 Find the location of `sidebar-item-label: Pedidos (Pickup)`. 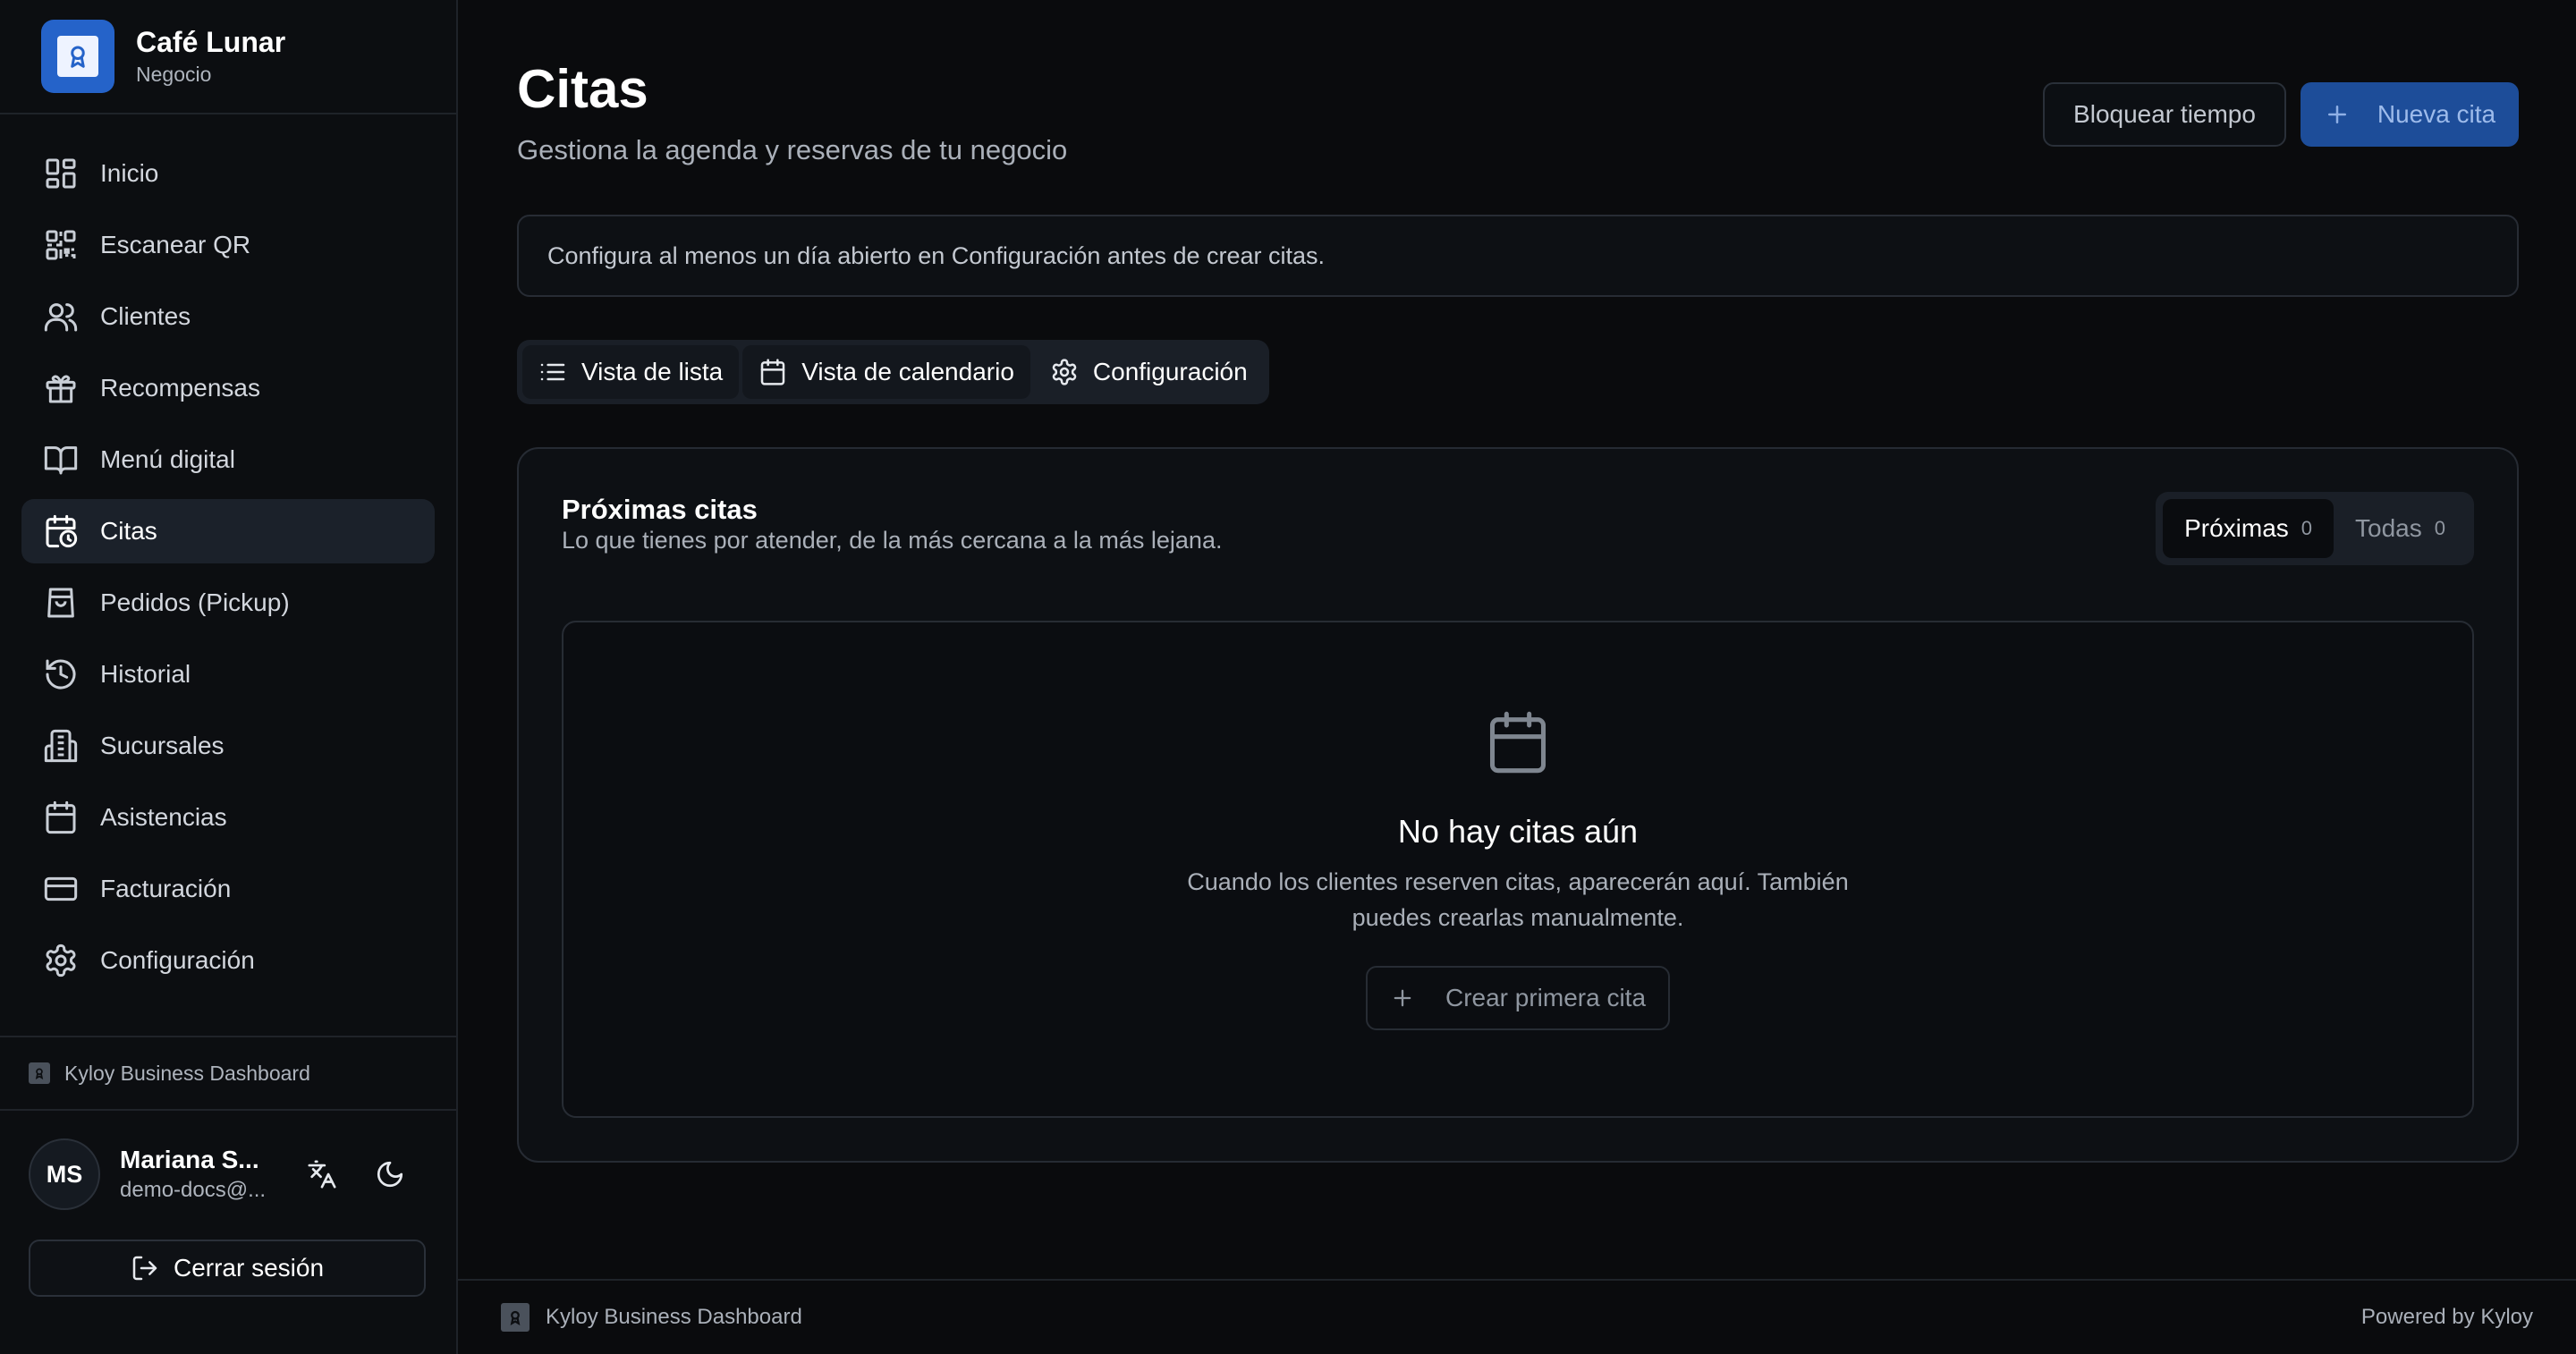

sidebar-item-label: Pedidos (Pickup) is located at coordinates (195, 602).